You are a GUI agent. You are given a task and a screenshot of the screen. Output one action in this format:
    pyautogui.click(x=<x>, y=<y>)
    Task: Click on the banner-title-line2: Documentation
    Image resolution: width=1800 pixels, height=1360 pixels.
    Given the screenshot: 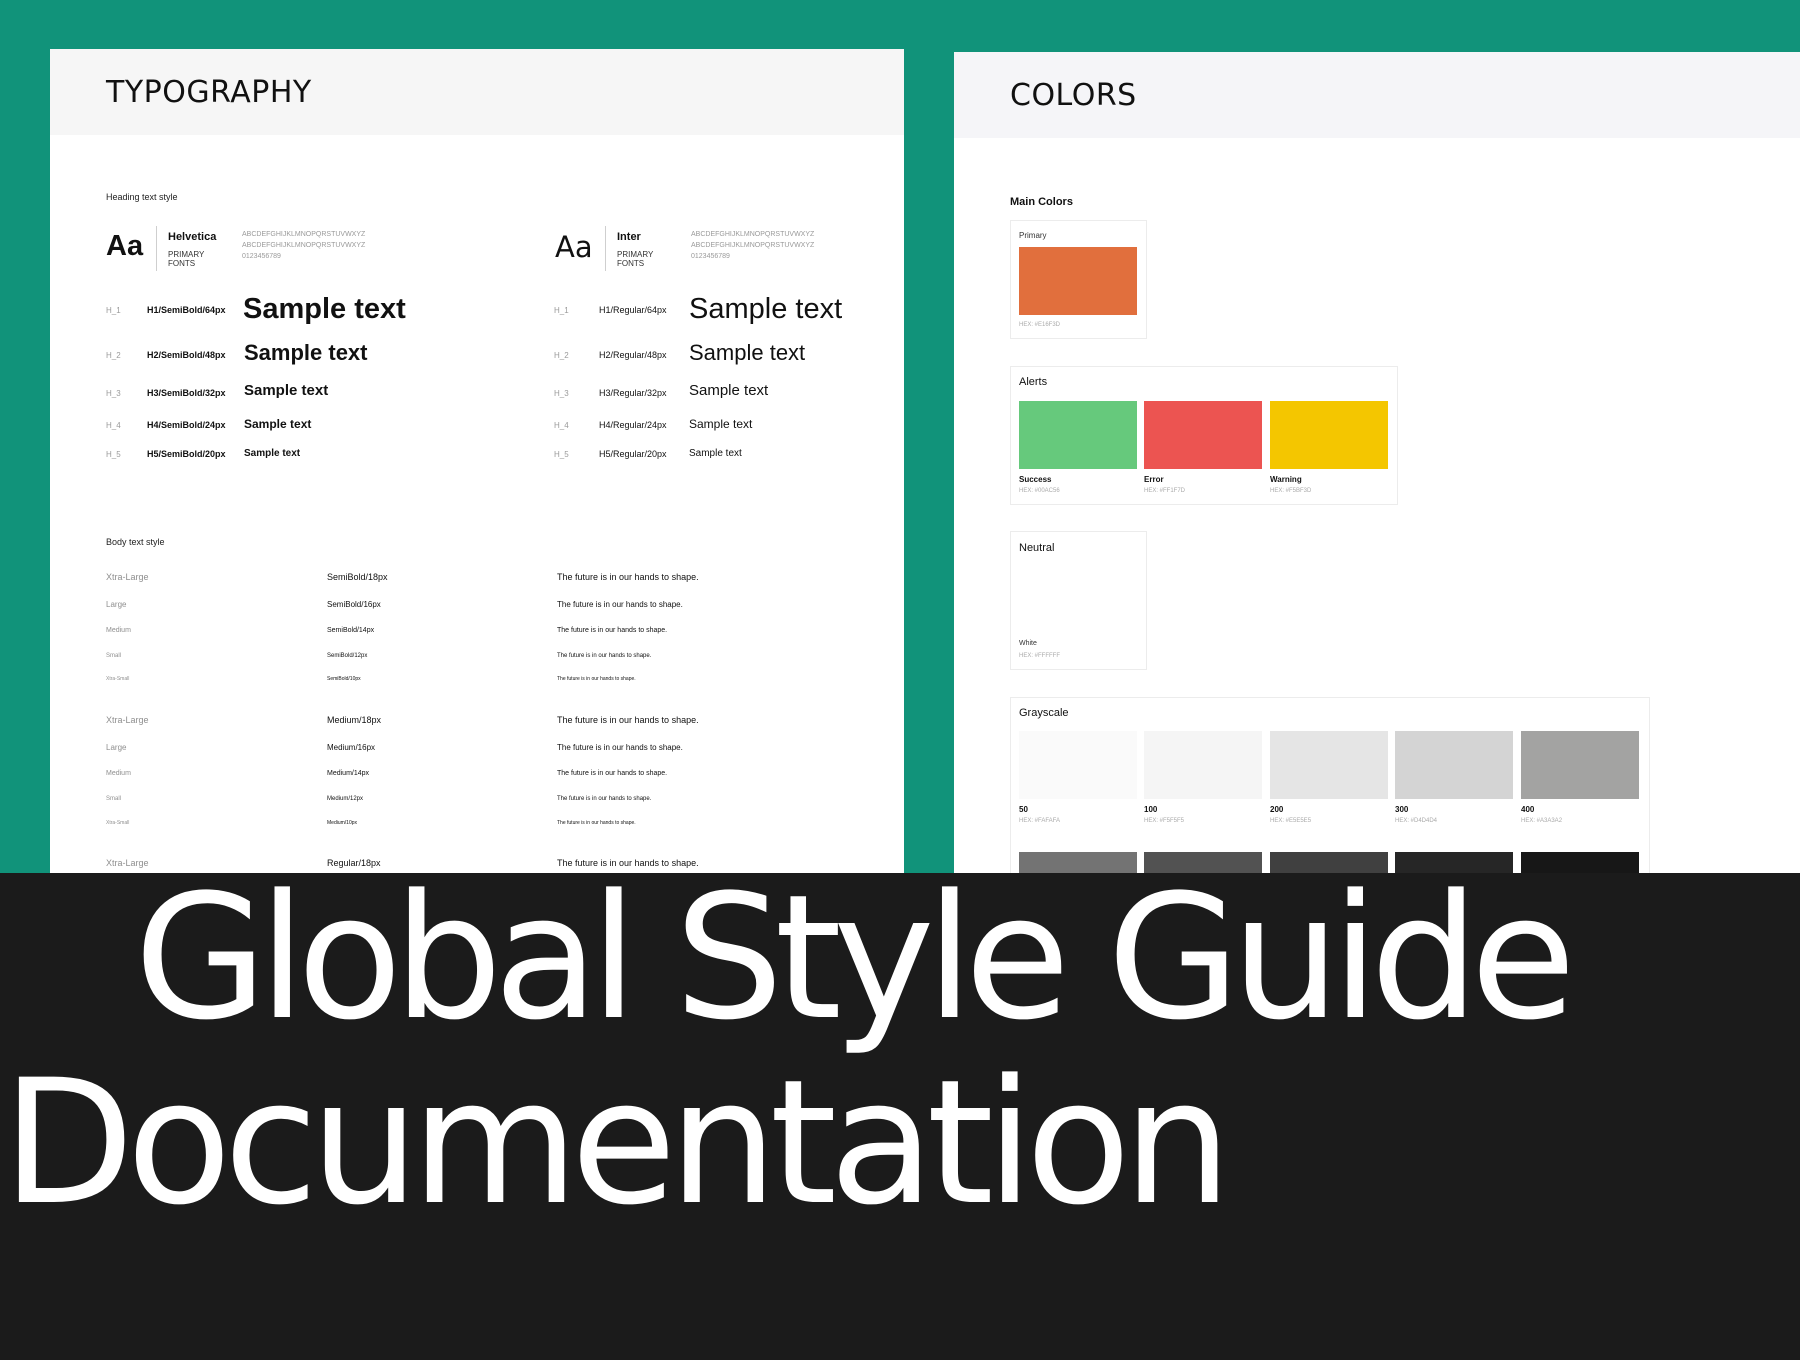 What is the action you would take?
    pyautogui.click(x=617, y=1142)
    